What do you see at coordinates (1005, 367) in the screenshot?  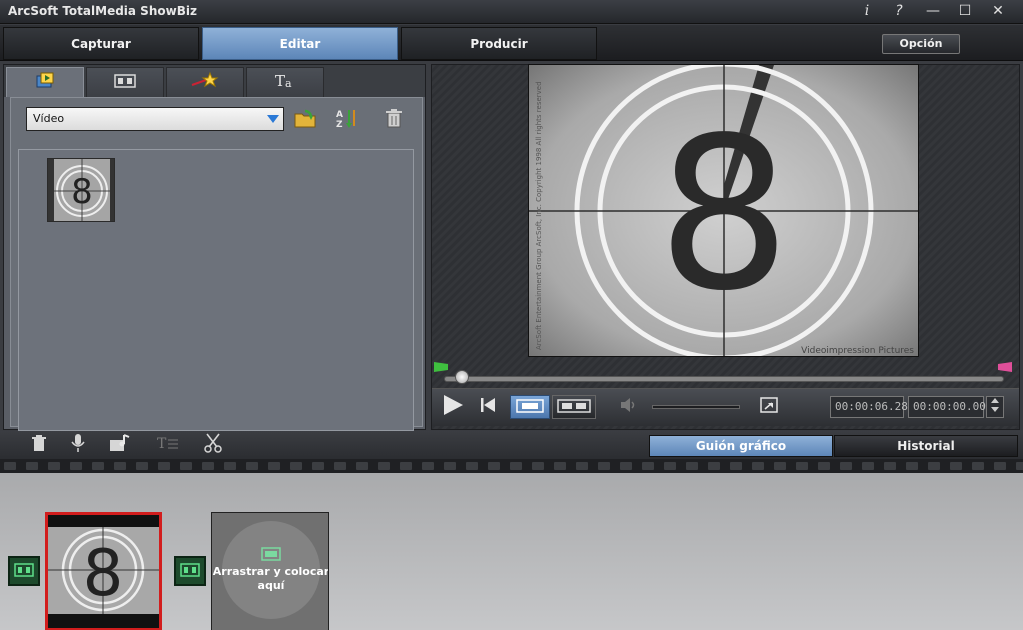 I see `end-marker-icon` at bounding box center [1005, 367].